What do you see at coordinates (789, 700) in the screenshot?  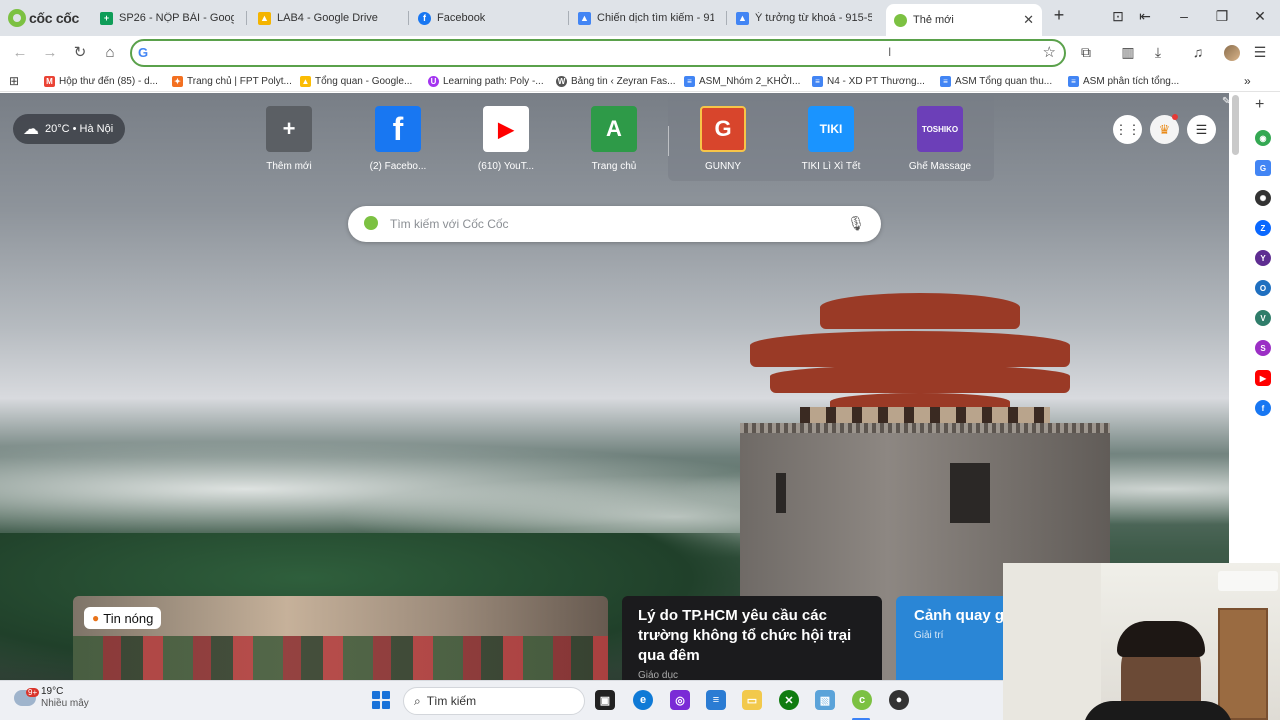 I see `xbox-icon: ✕` at bounding box center [789, 700].